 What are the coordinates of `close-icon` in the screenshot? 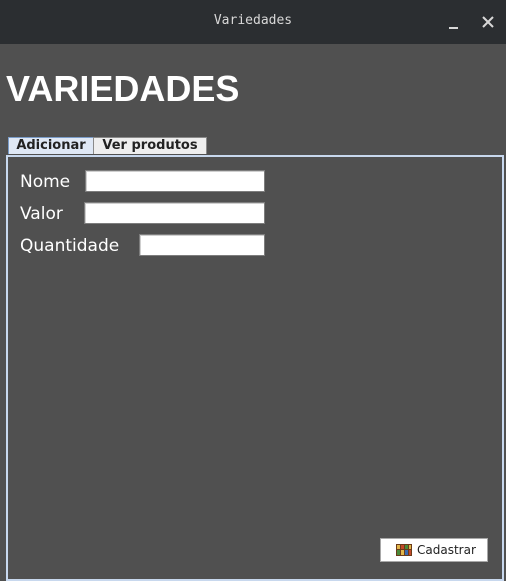 It's located at (488, 22).